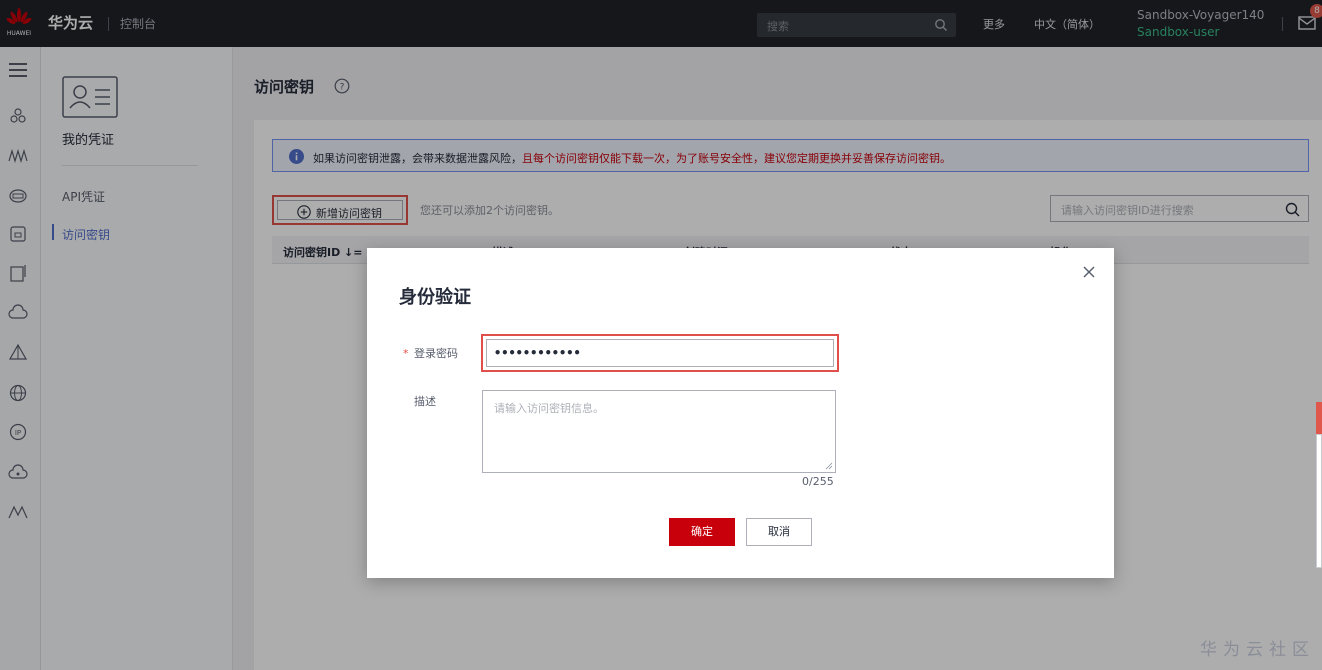  I want to click on password-input: ••••••••••••, so click(660, 353).